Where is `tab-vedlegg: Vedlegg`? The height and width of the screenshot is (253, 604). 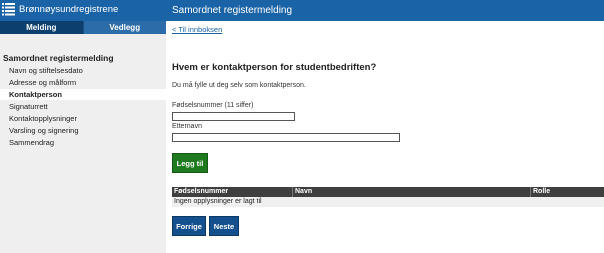 tab-vedlegg: Vedlegg is located at coordinates (124, 27).